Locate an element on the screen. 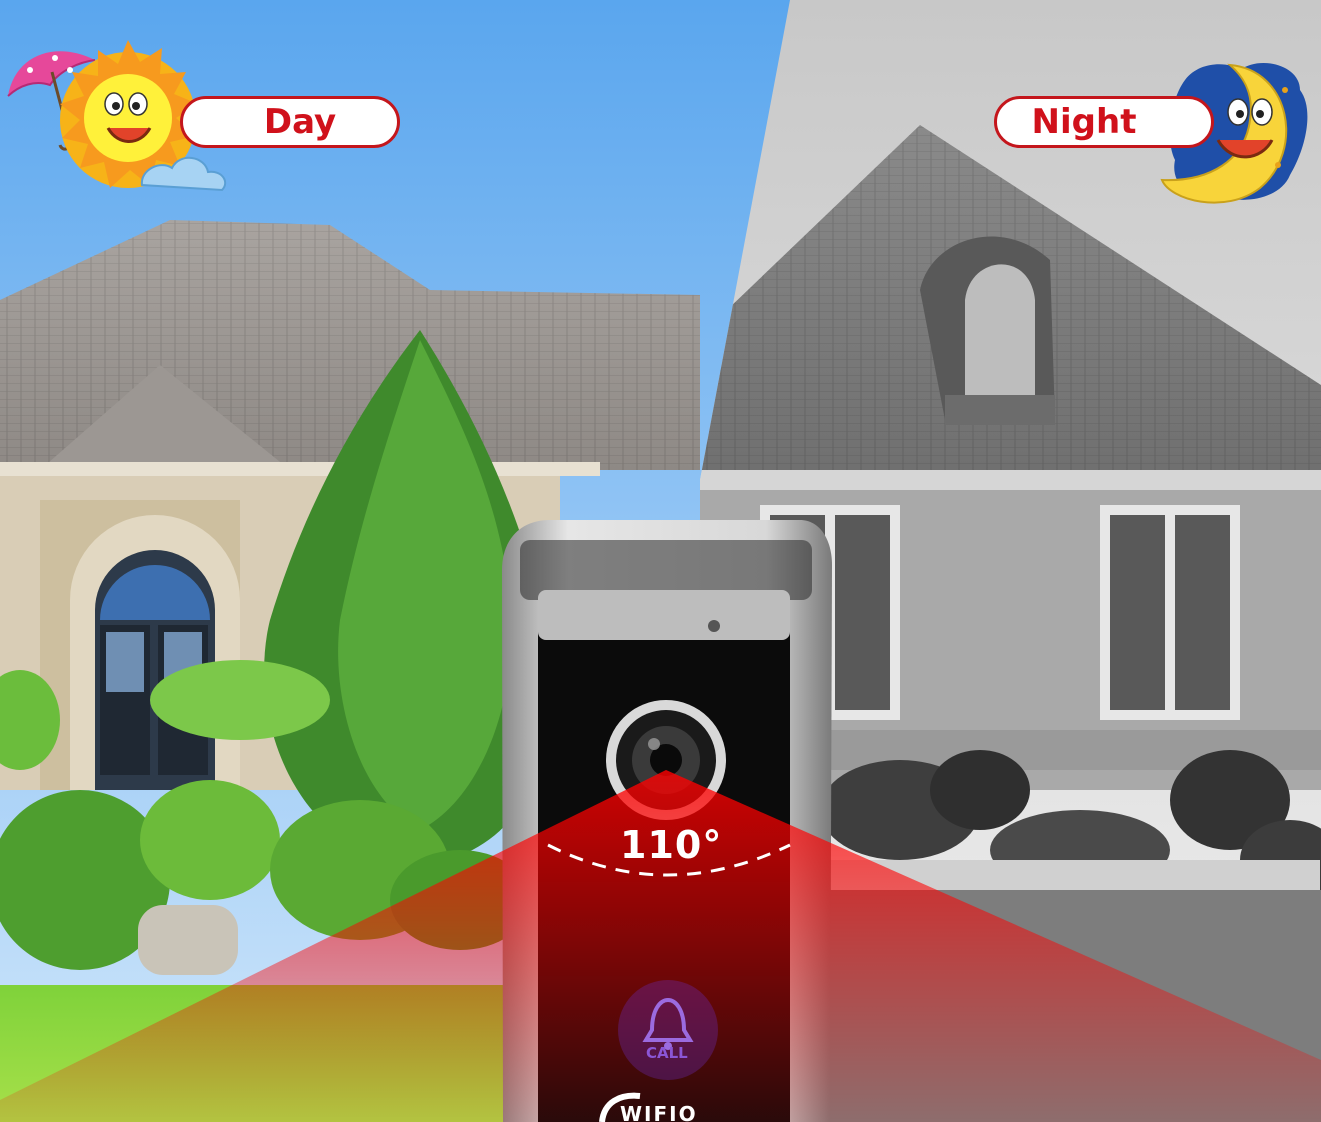  day-label-text: Day is located at coordinates (300, 122).